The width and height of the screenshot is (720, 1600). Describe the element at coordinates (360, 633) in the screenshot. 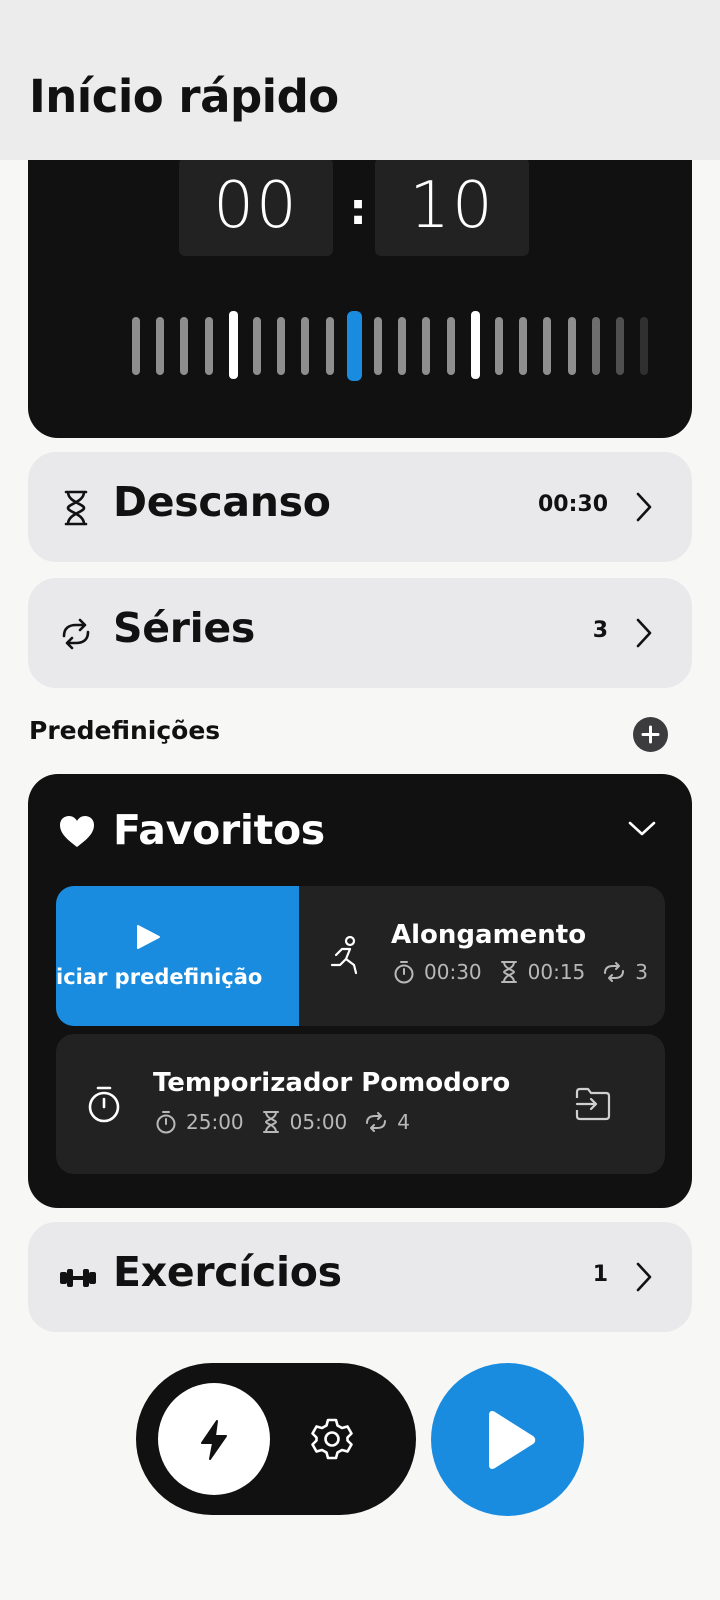

I see `sets-row: Séries 3` at that location.